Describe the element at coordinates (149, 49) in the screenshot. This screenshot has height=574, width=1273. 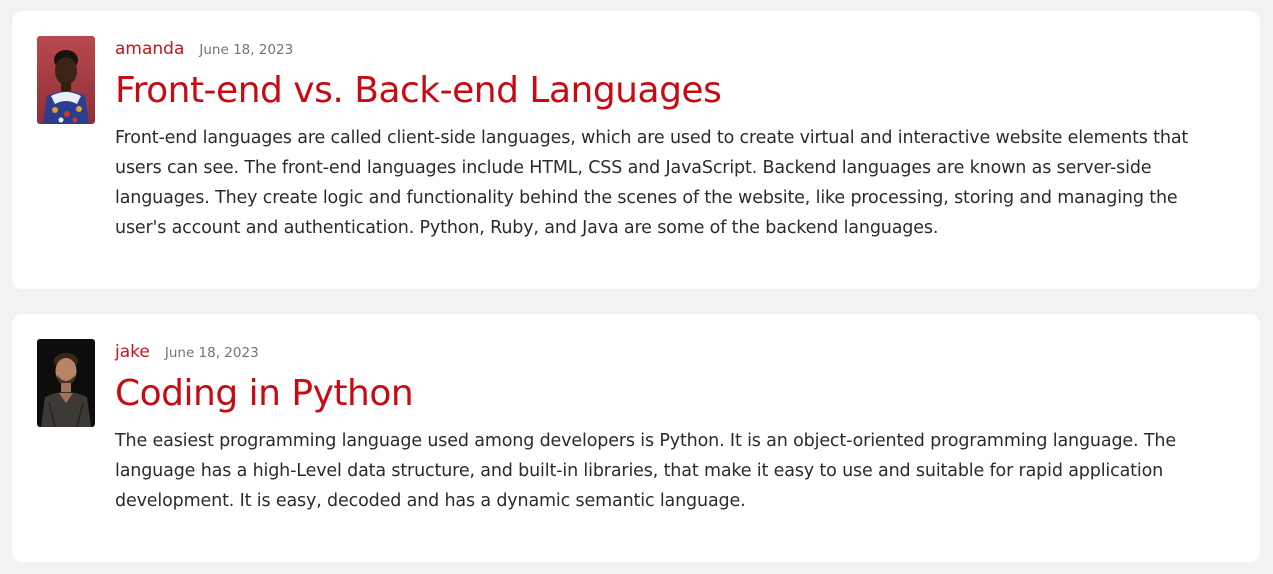
I see `author-link: amanda` at that location.